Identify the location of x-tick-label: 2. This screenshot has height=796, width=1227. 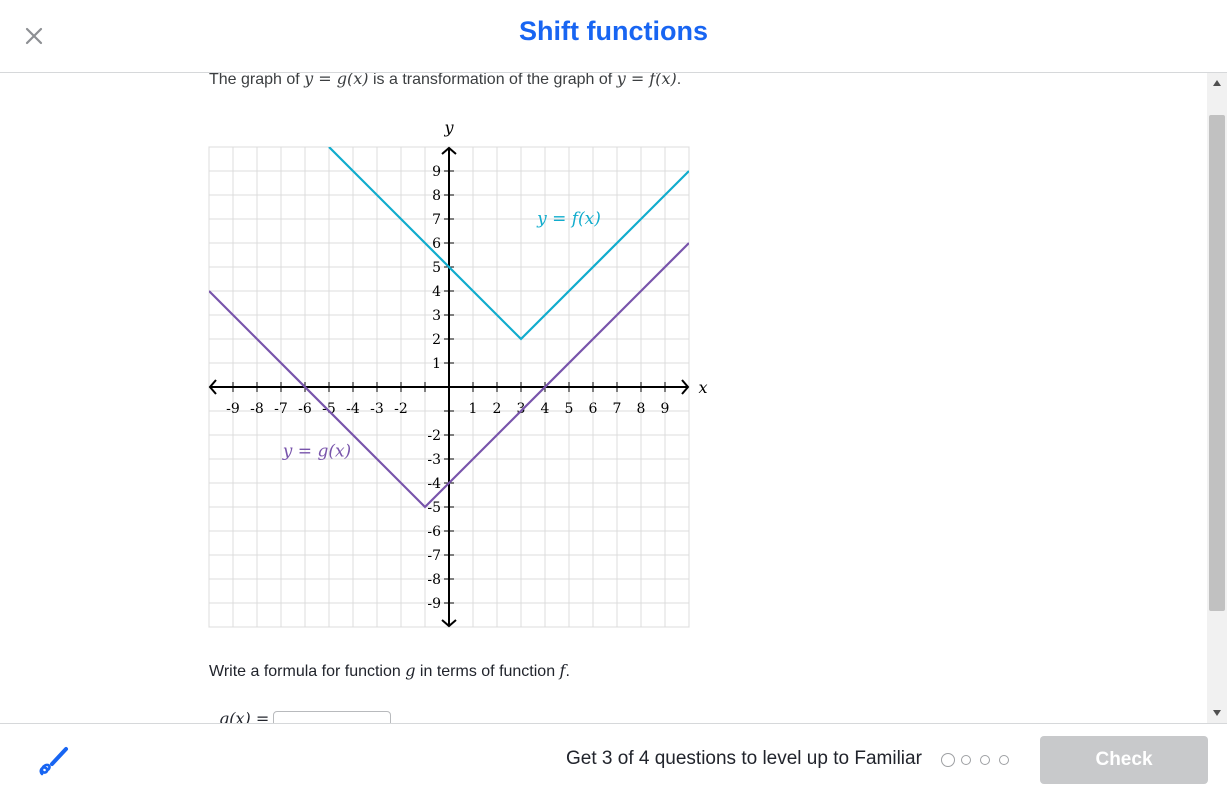
(497, 409).